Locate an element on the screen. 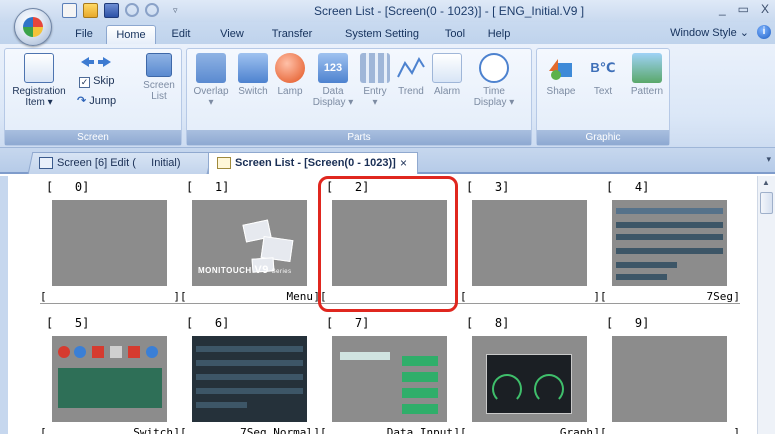 The width and height of the screenshot is (775, 434). scroll-up-icon: ▲ is located at coordinates (766, 182).